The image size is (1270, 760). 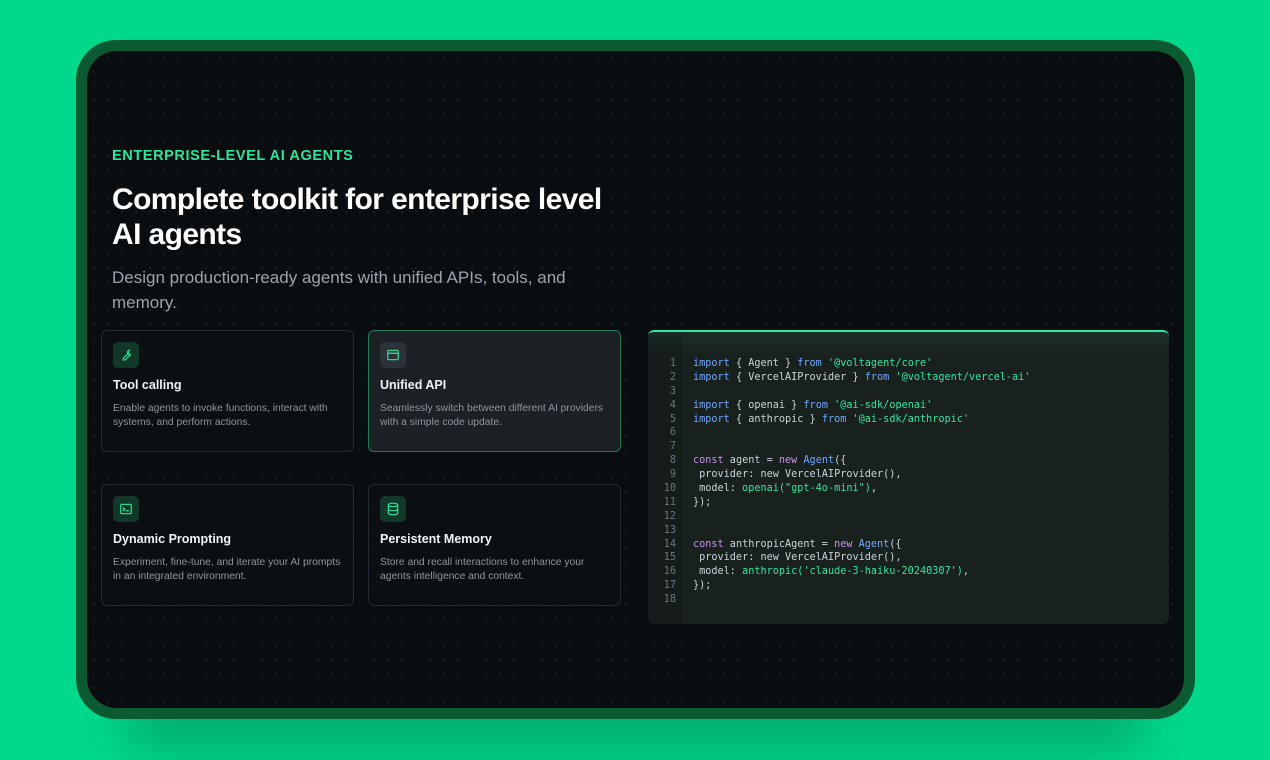 What do you see at coordinates (908, 517) in the screenshot?
I see `code-line: 12` at bounding box center [908, 517].